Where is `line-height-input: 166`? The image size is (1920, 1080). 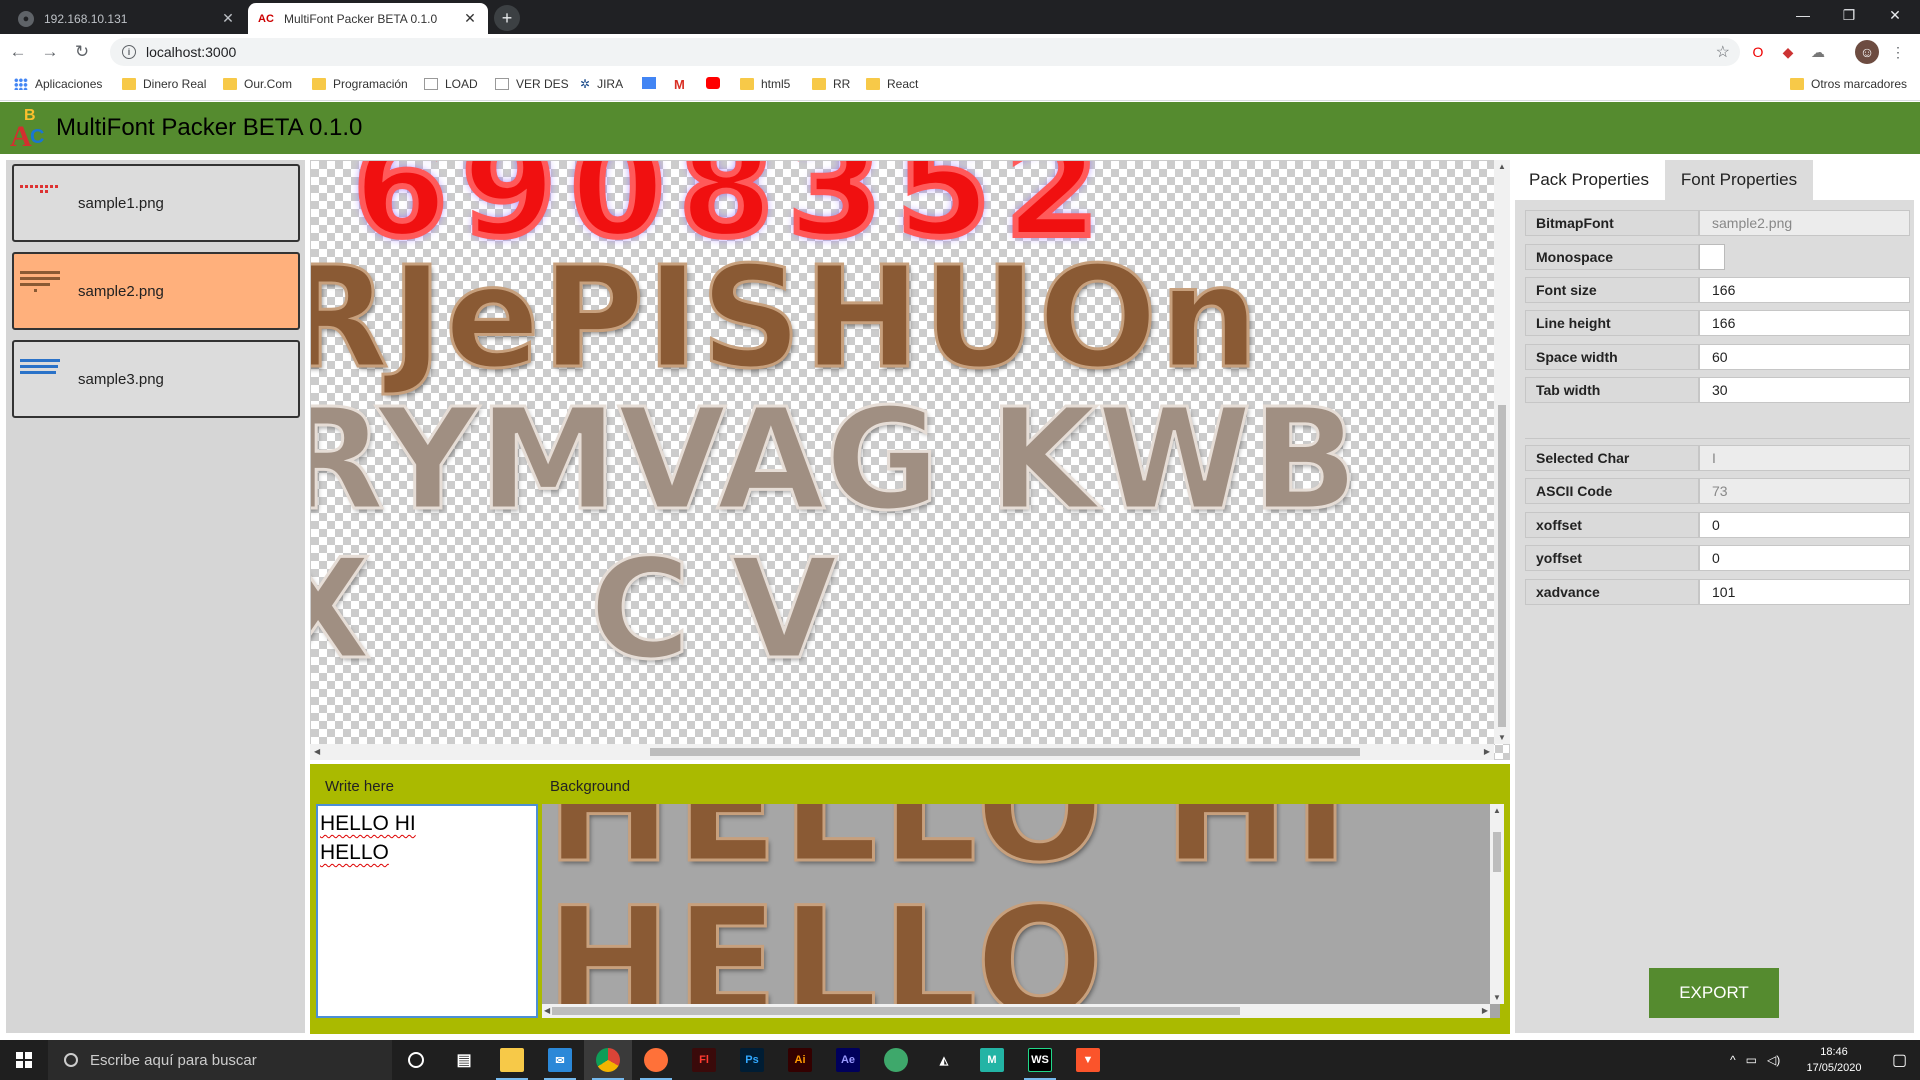
line-height-input: 166 is located at coordinates (1804, 323).